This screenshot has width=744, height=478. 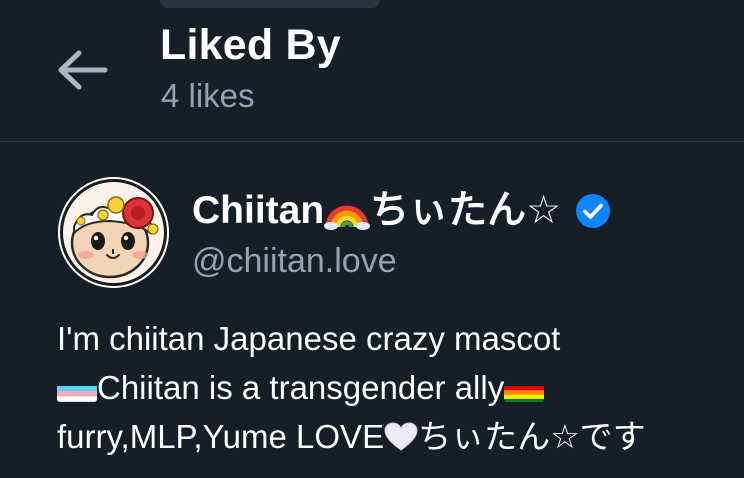 I want to click on transgender-flag-emoji, so click(x=77, y=389).